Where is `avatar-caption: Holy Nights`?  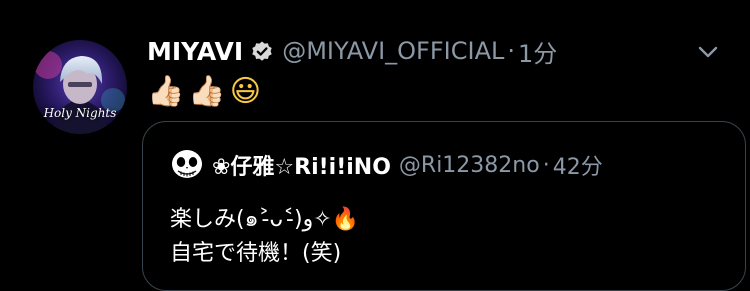 avatar-caption: Holy Nights is located at coordinates (80, 113).